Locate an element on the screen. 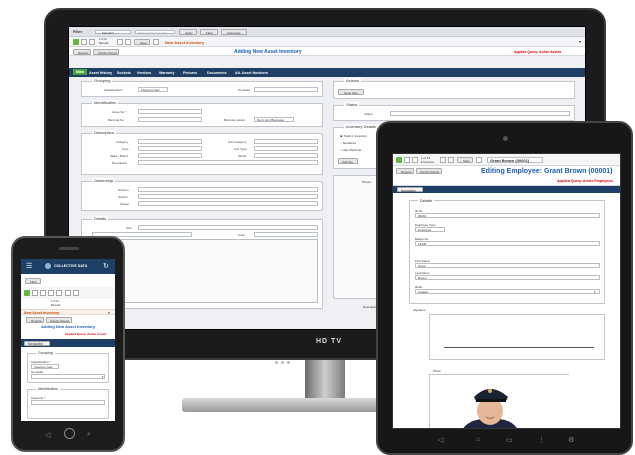 The width and height of the screenshot is (635, 455). track-inventory-radio: ◉ Track in Inventory is located at coordinates (353, 136).